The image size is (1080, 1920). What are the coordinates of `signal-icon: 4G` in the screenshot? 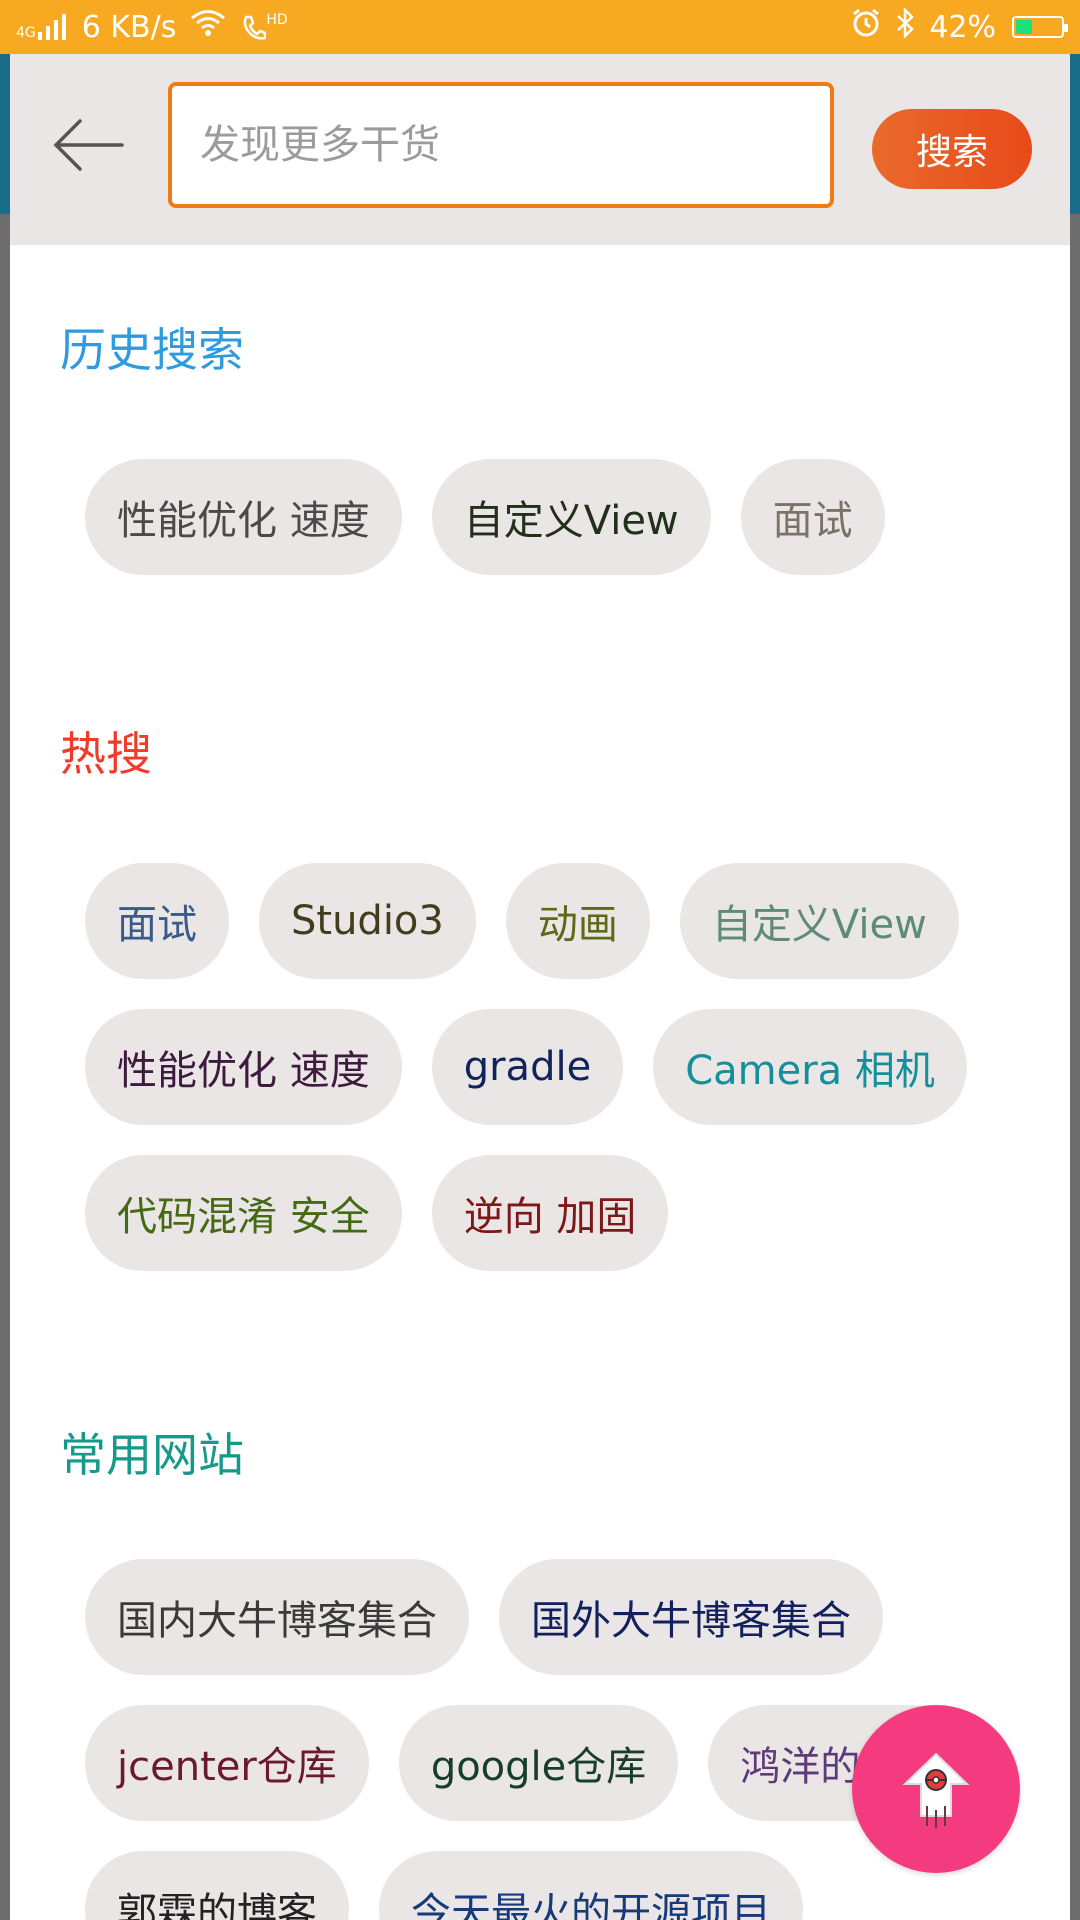 It's located at (42, 27).